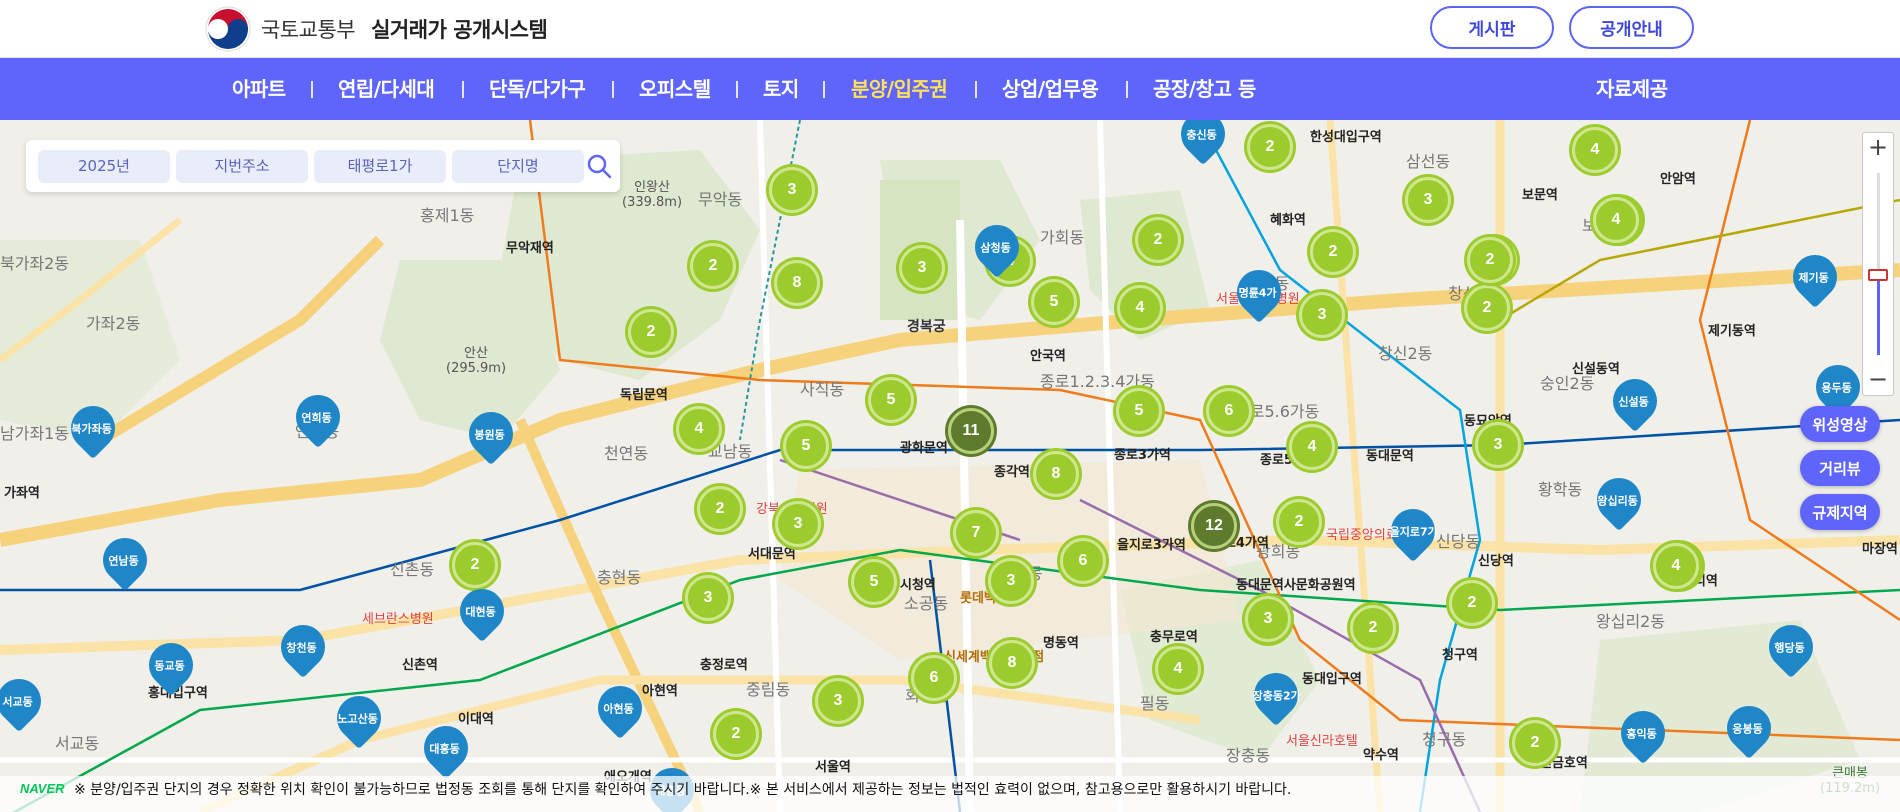 Image resolution: width=1900 pixels, height=812 pixels. I want to click on station-label: 신당역, so click(1496, 559).